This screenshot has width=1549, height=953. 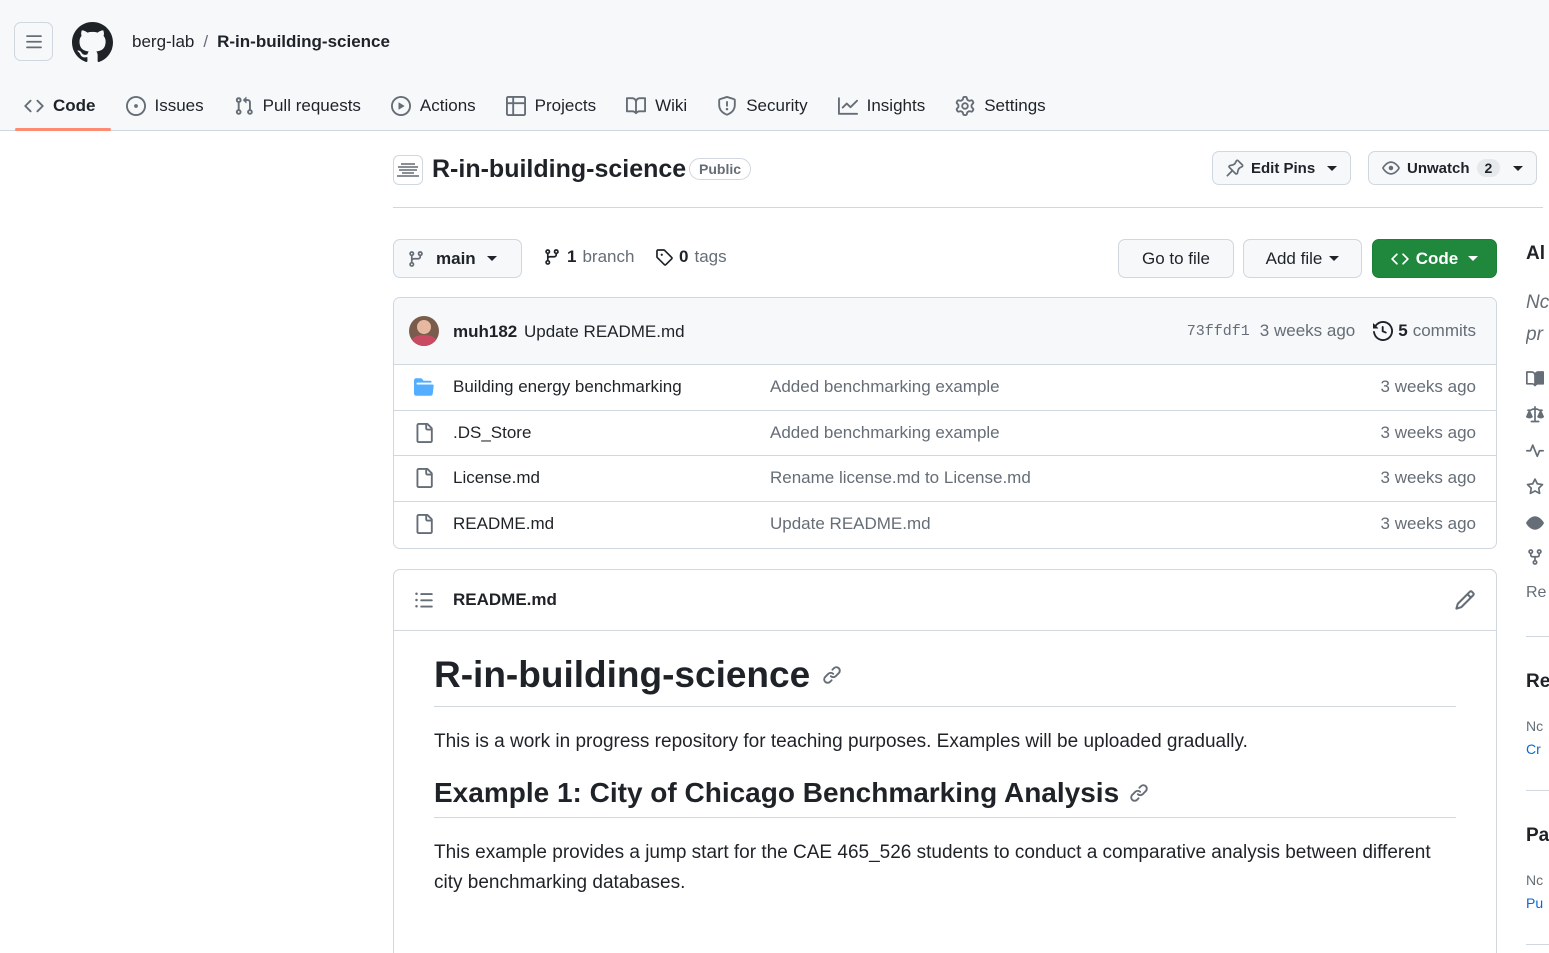 What do you see at coordinates (505, 600) in the screenshot?
I see `readme-filename: README.md` at bounding box center [505, 600].